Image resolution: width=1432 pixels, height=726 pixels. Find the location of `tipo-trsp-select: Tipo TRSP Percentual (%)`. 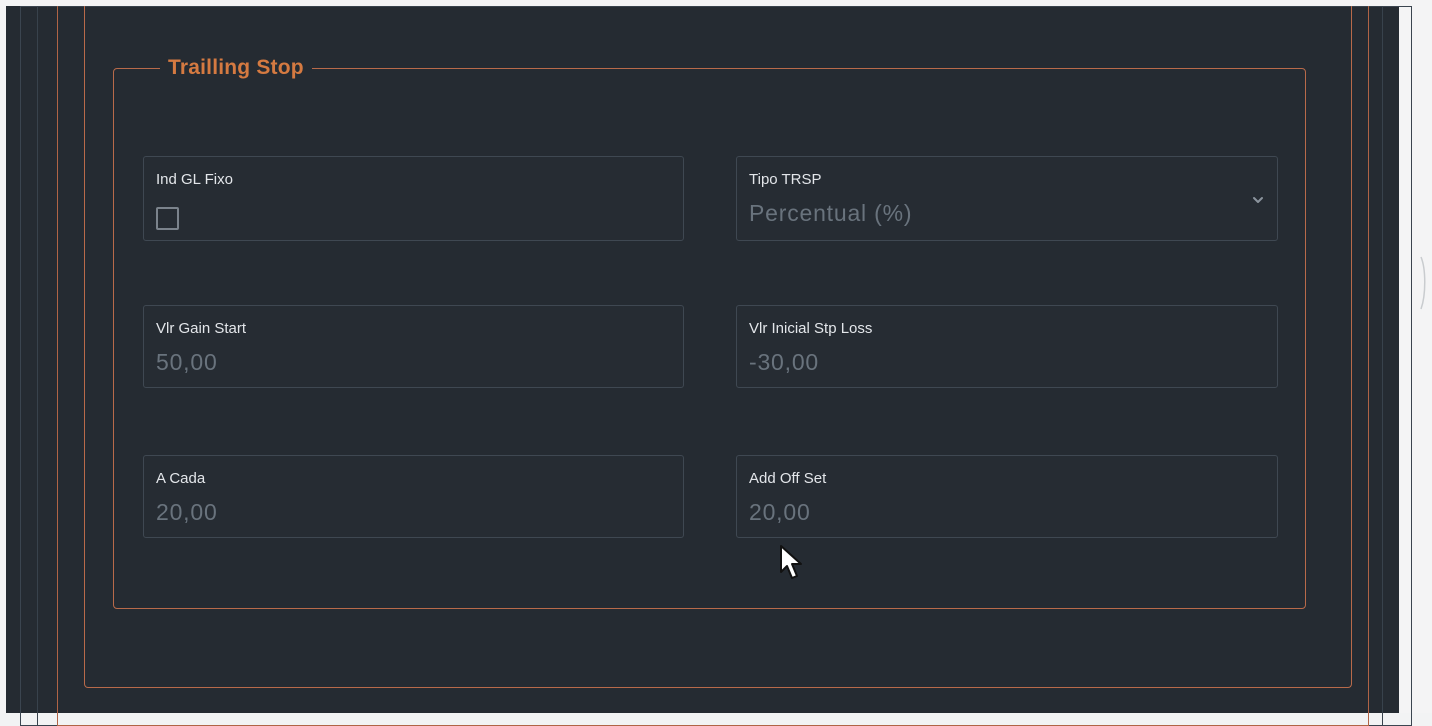

tipo-trsp-select: Tipo TRSP Percentual (%) is located at coordinates (1007, 198).